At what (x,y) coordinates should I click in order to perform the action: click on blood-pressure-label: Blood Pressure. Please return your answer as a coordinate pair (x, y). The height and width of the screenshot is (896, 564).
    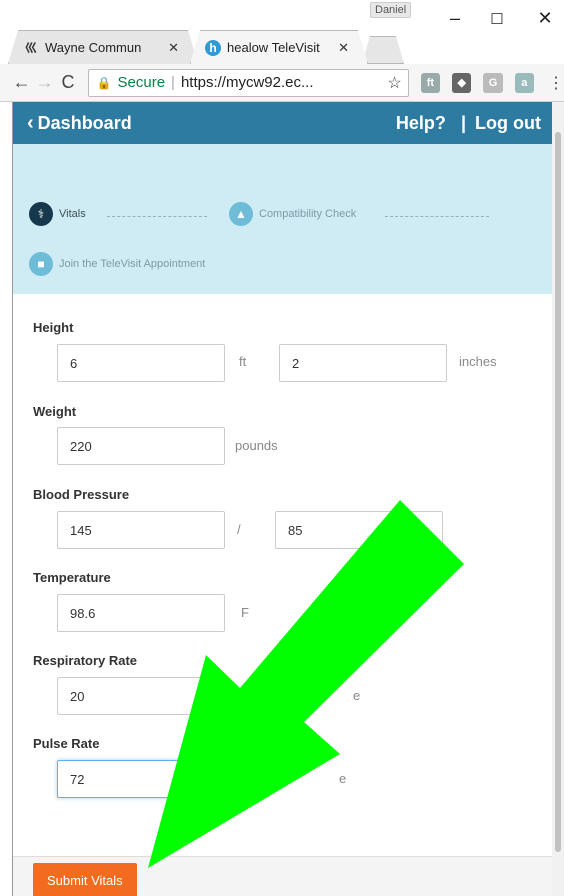
    Looking at the image, I should click on (81, 494).